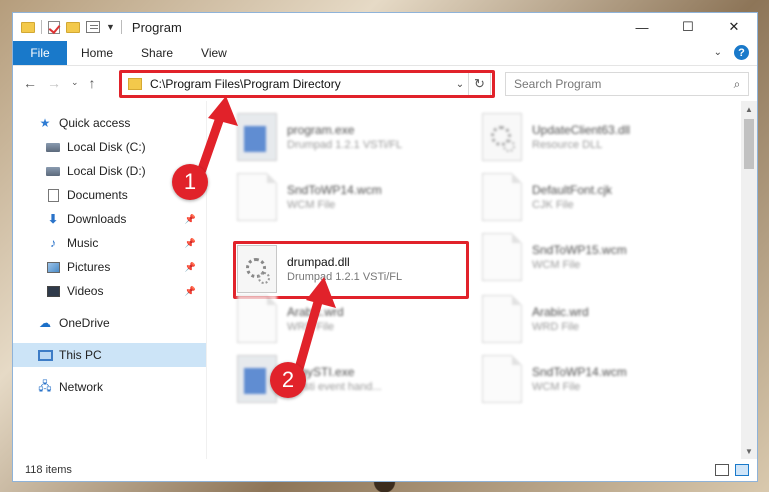  I want to click on close-button: ✕, so click(734, 27).